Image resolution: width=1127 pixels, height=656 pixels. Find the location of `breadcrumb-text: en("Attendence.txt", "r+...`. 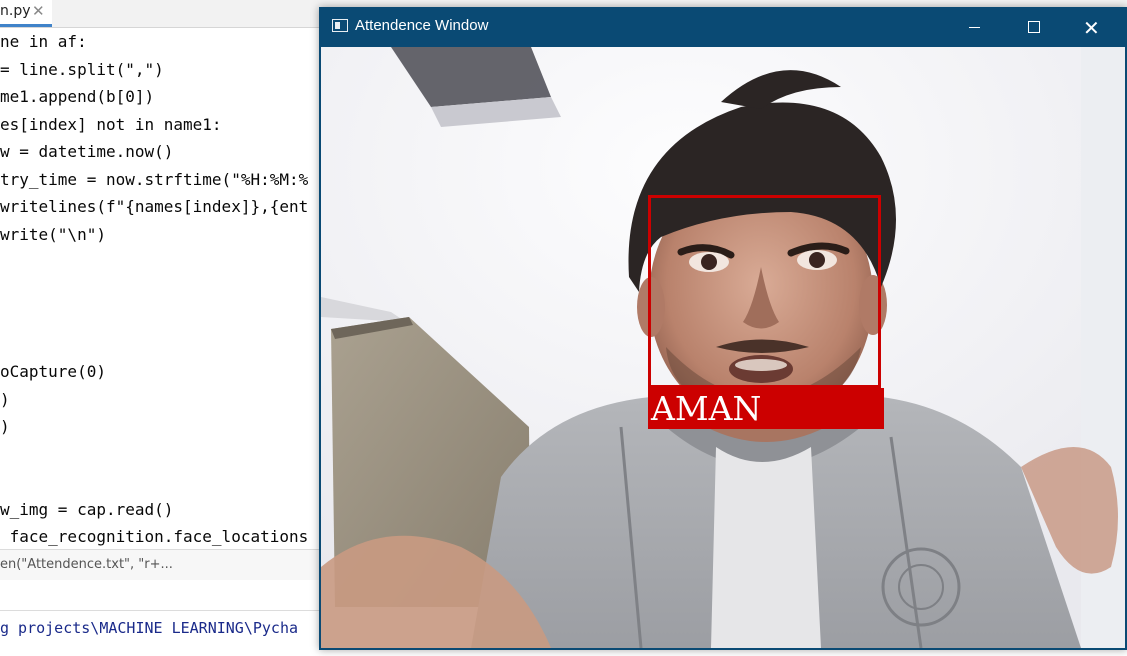

breadcrumb-text: en("Attendence.txt", "r+... is located at coordinates (86, 564).